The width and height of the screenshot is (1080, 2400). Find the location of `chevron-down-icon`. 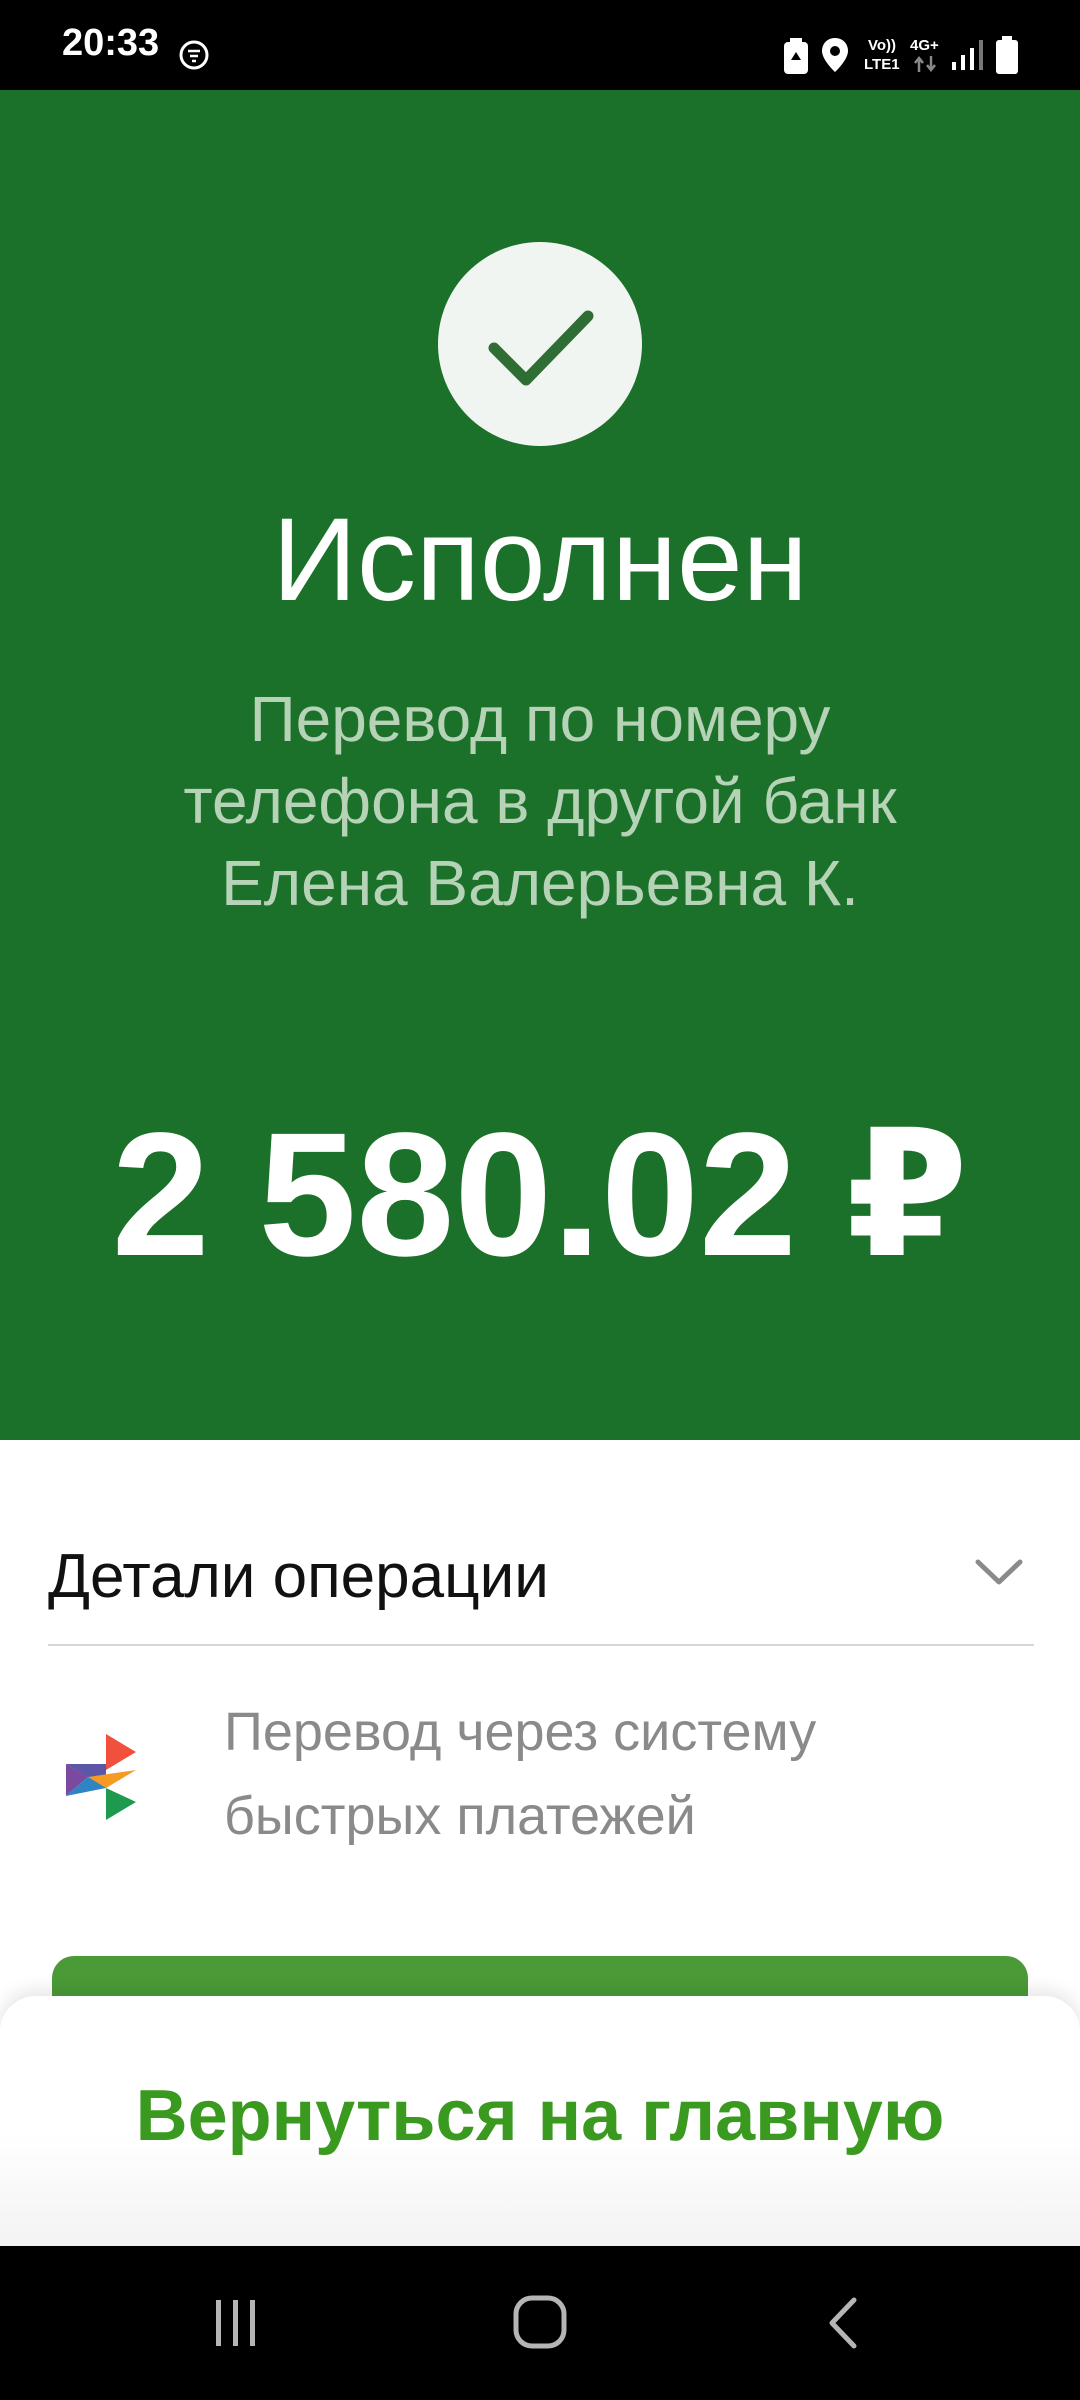

chevron-down-icon is located at coordinates (999, 1574).